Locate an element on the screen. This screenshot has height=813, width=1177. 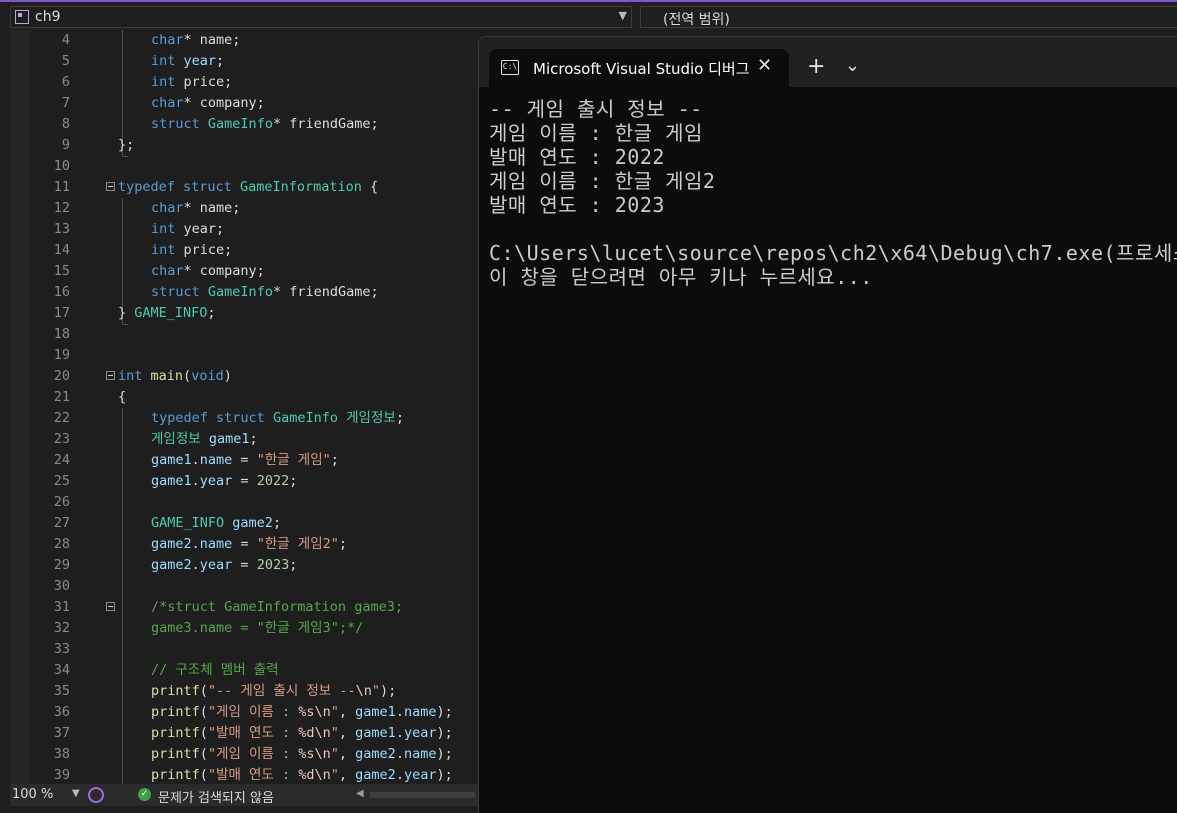
line-number: 28 is located at coordinates (61, 544).